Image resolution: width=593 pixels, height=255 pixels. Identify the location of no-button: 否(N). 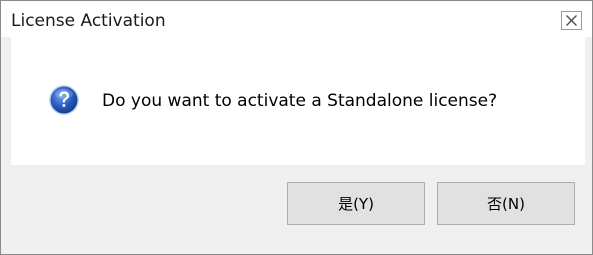
(506, 203).